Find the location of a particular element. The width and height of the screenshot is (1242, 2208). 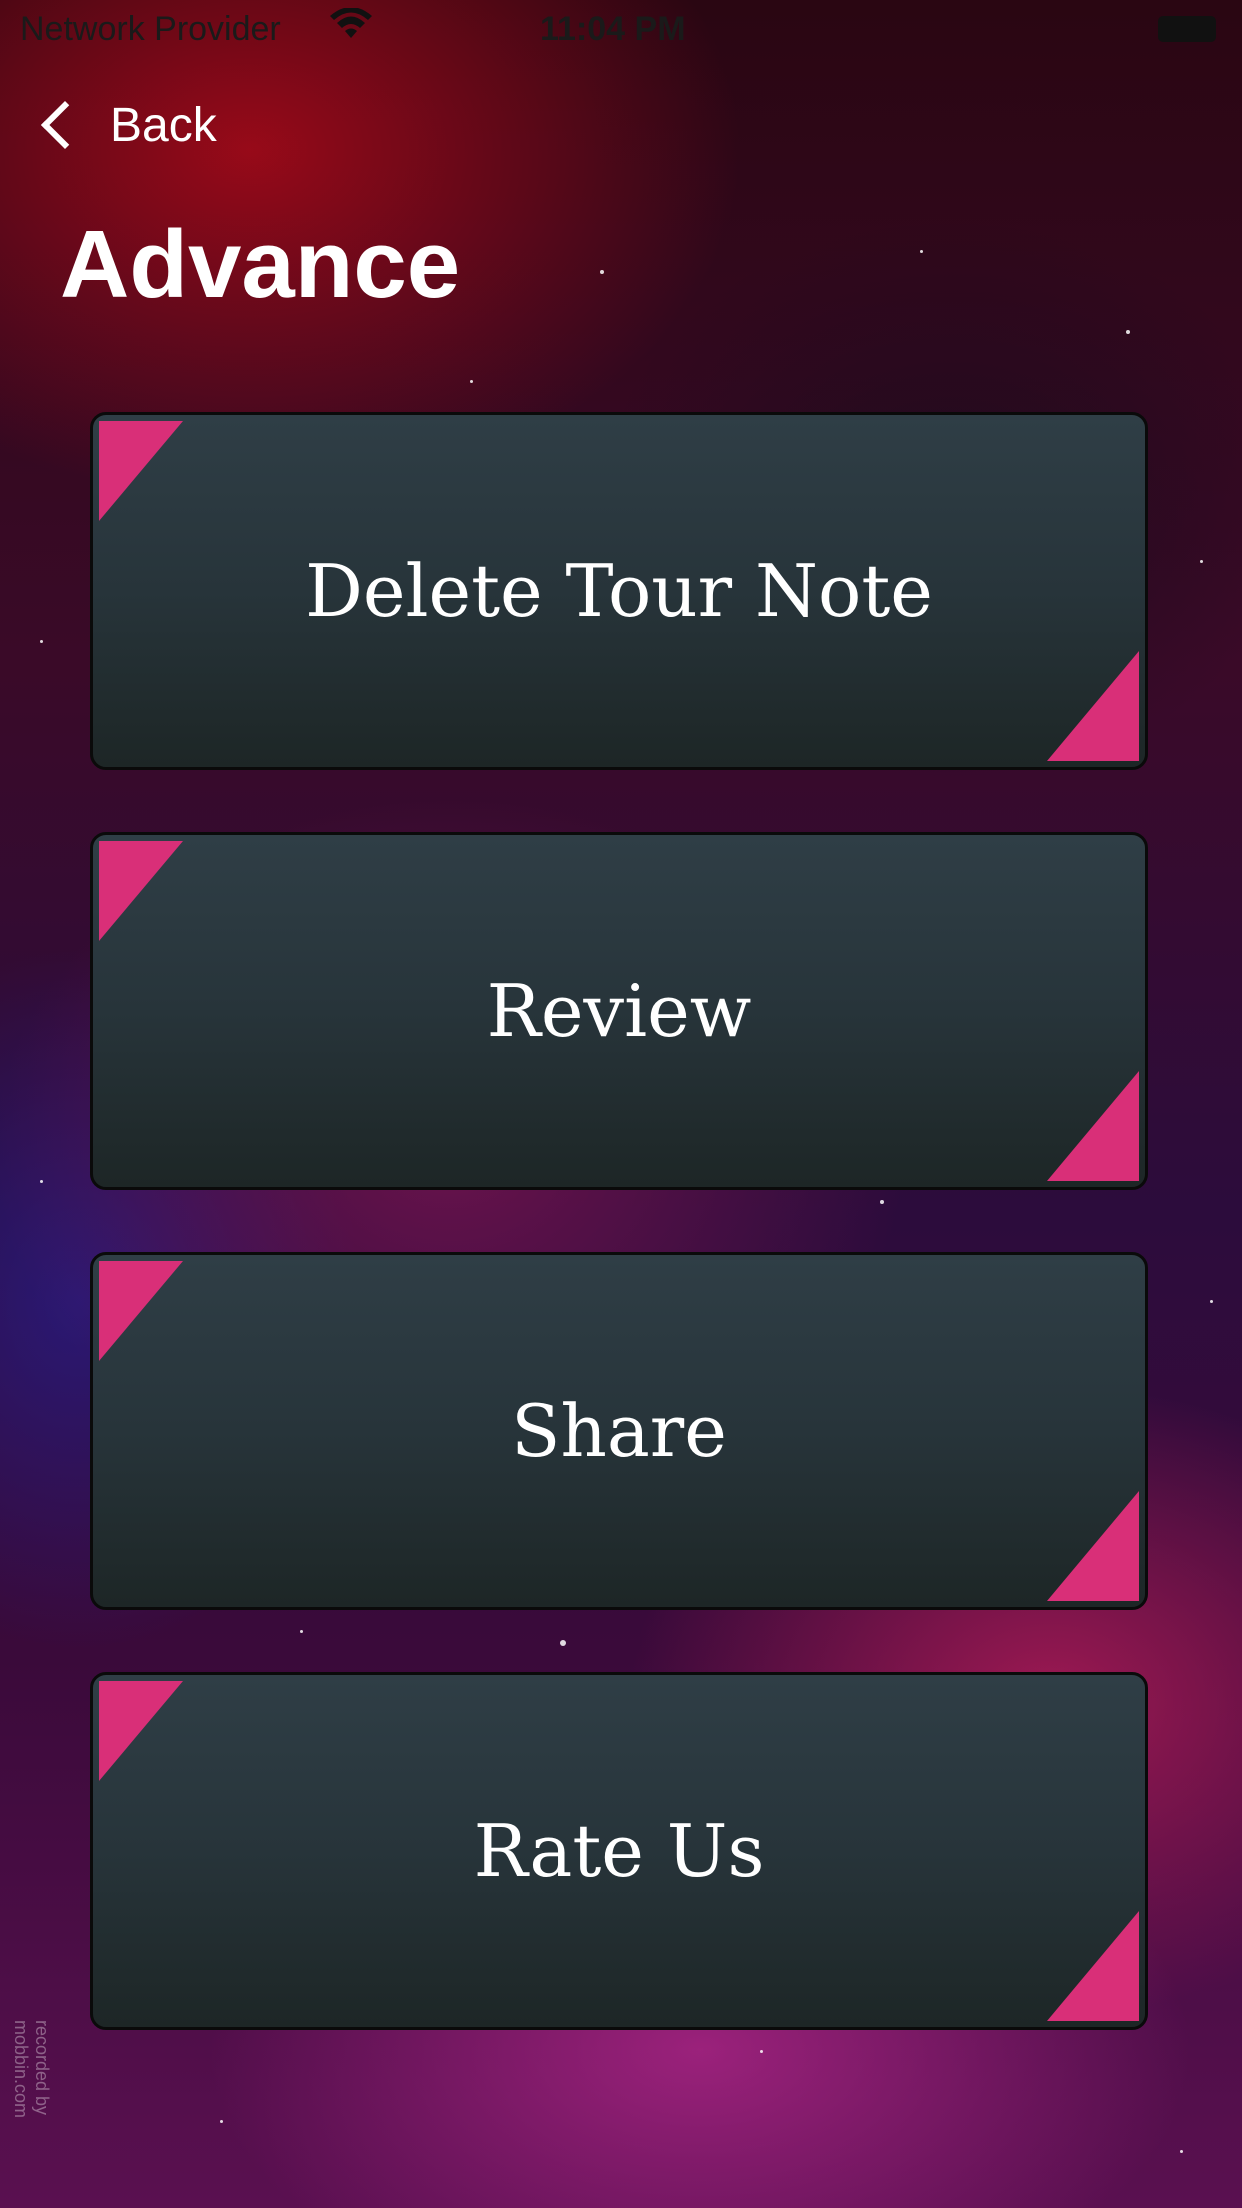

review-button: Review is located at coordinates (619, 1011).